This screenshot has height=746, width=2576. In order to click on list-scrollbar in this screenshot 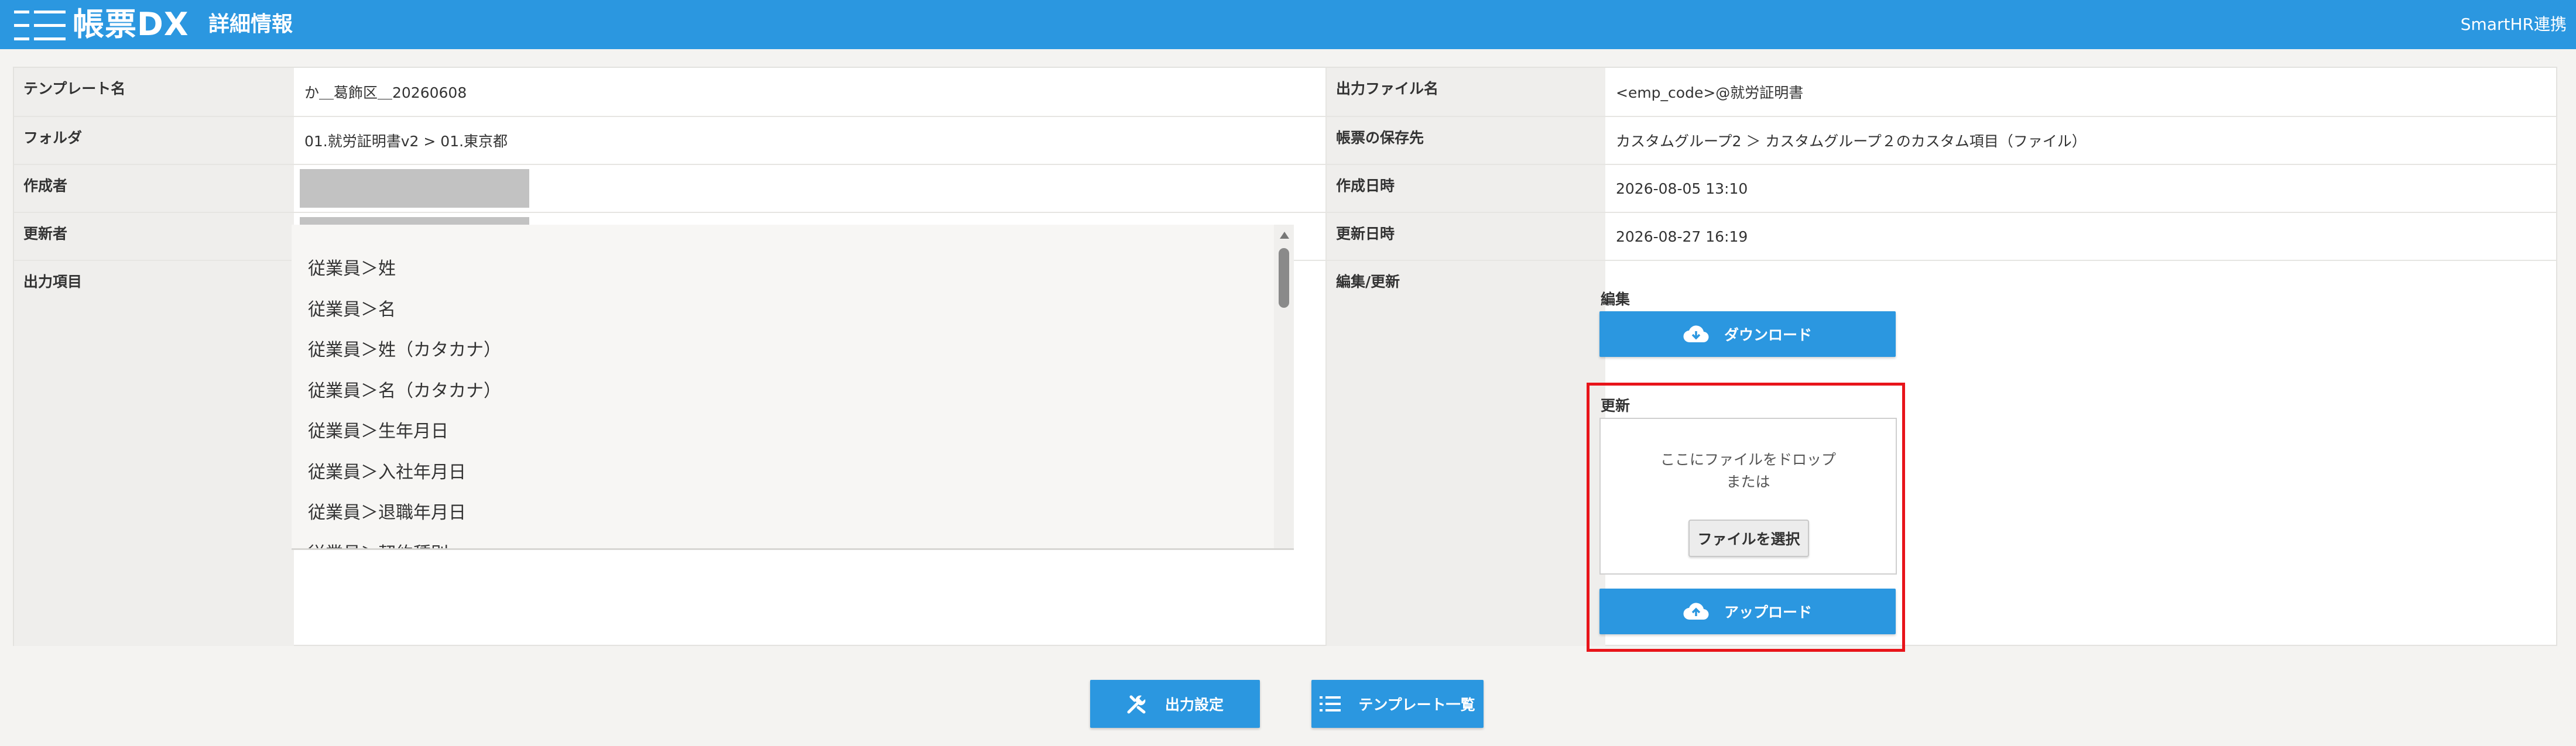, I will do `click(1284, 386)`.